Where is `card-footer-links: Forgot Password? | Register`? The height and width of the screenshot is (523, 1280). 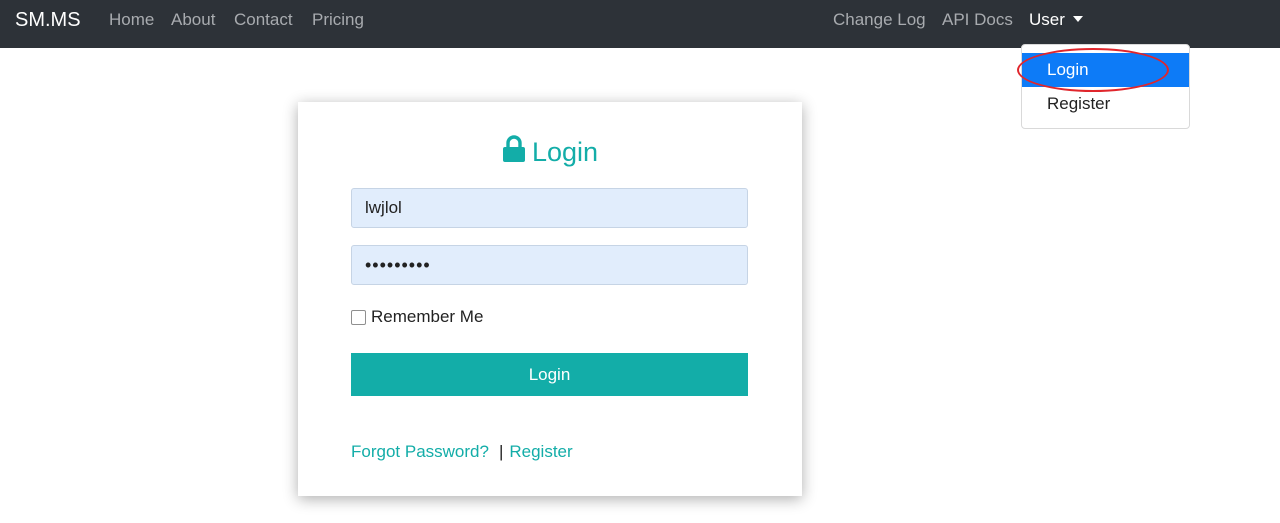
card-footer-links: Forgot Password? | Register is located at coordinates (462, 452).